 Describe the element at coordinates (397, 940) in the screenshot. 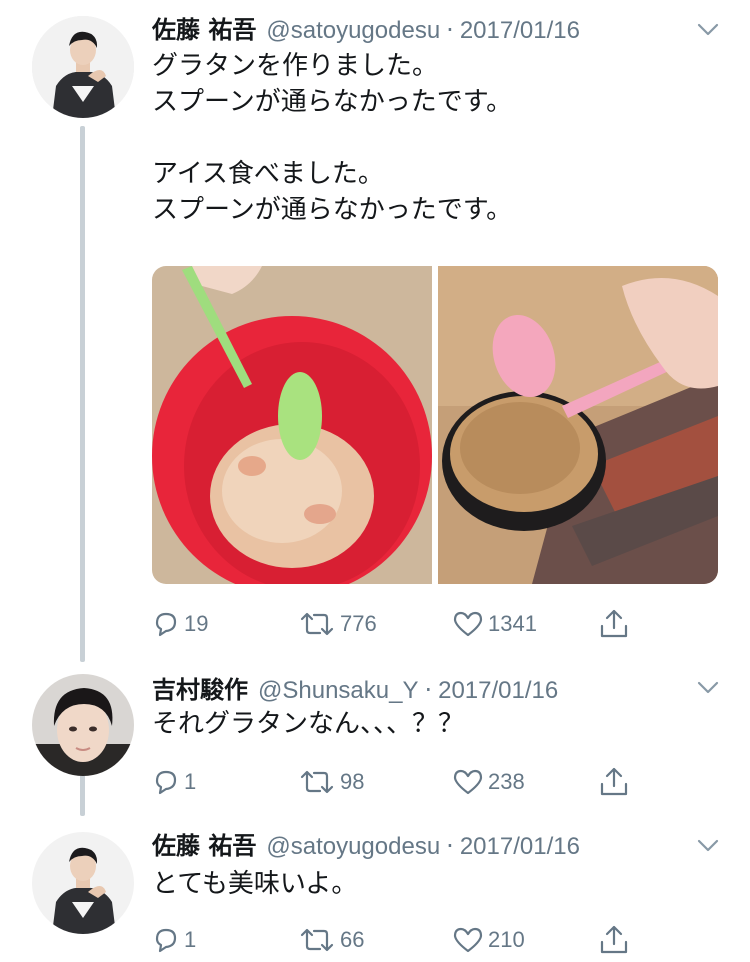

I see `tweet-actions: 1 66 210` at that location.